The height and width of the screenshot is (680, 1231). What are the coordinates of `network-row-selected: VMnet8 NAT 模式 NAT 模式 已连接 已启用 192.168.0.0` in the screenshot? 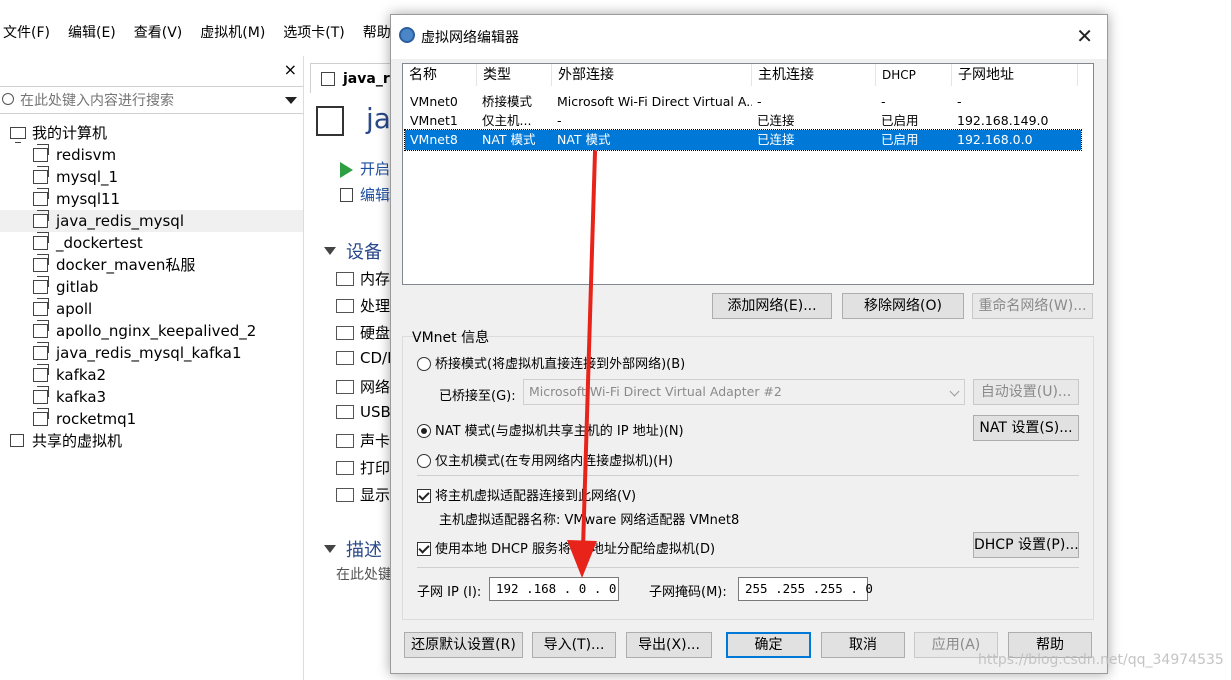 It's located at (743, 140).